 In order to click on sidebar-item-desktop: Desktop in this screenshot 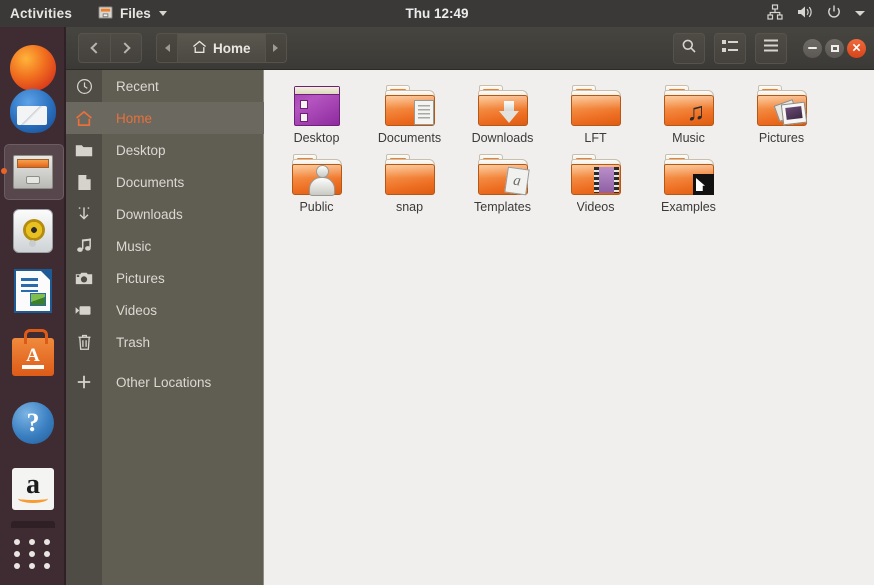, I will do `click(165, 150)`.